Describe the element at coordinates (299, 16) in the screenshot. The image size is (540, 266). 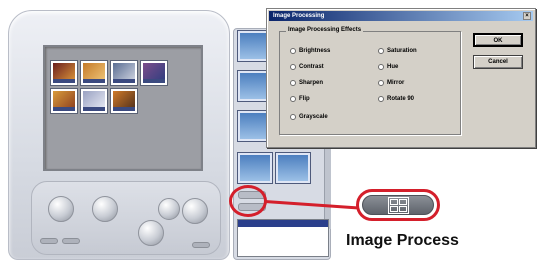
I see `dialog-title: Image Processing` at that location.